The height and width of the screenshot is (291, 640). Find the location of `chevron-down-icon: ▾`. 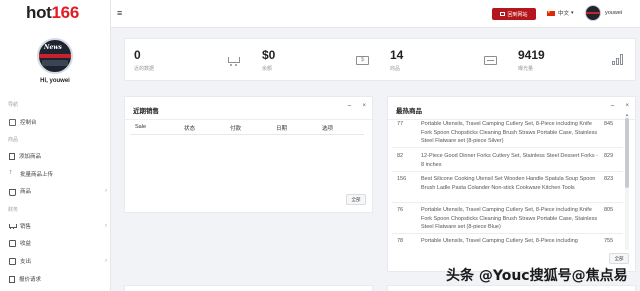

chevron-down-icon: ▾ is located at coordinates (572, 13).